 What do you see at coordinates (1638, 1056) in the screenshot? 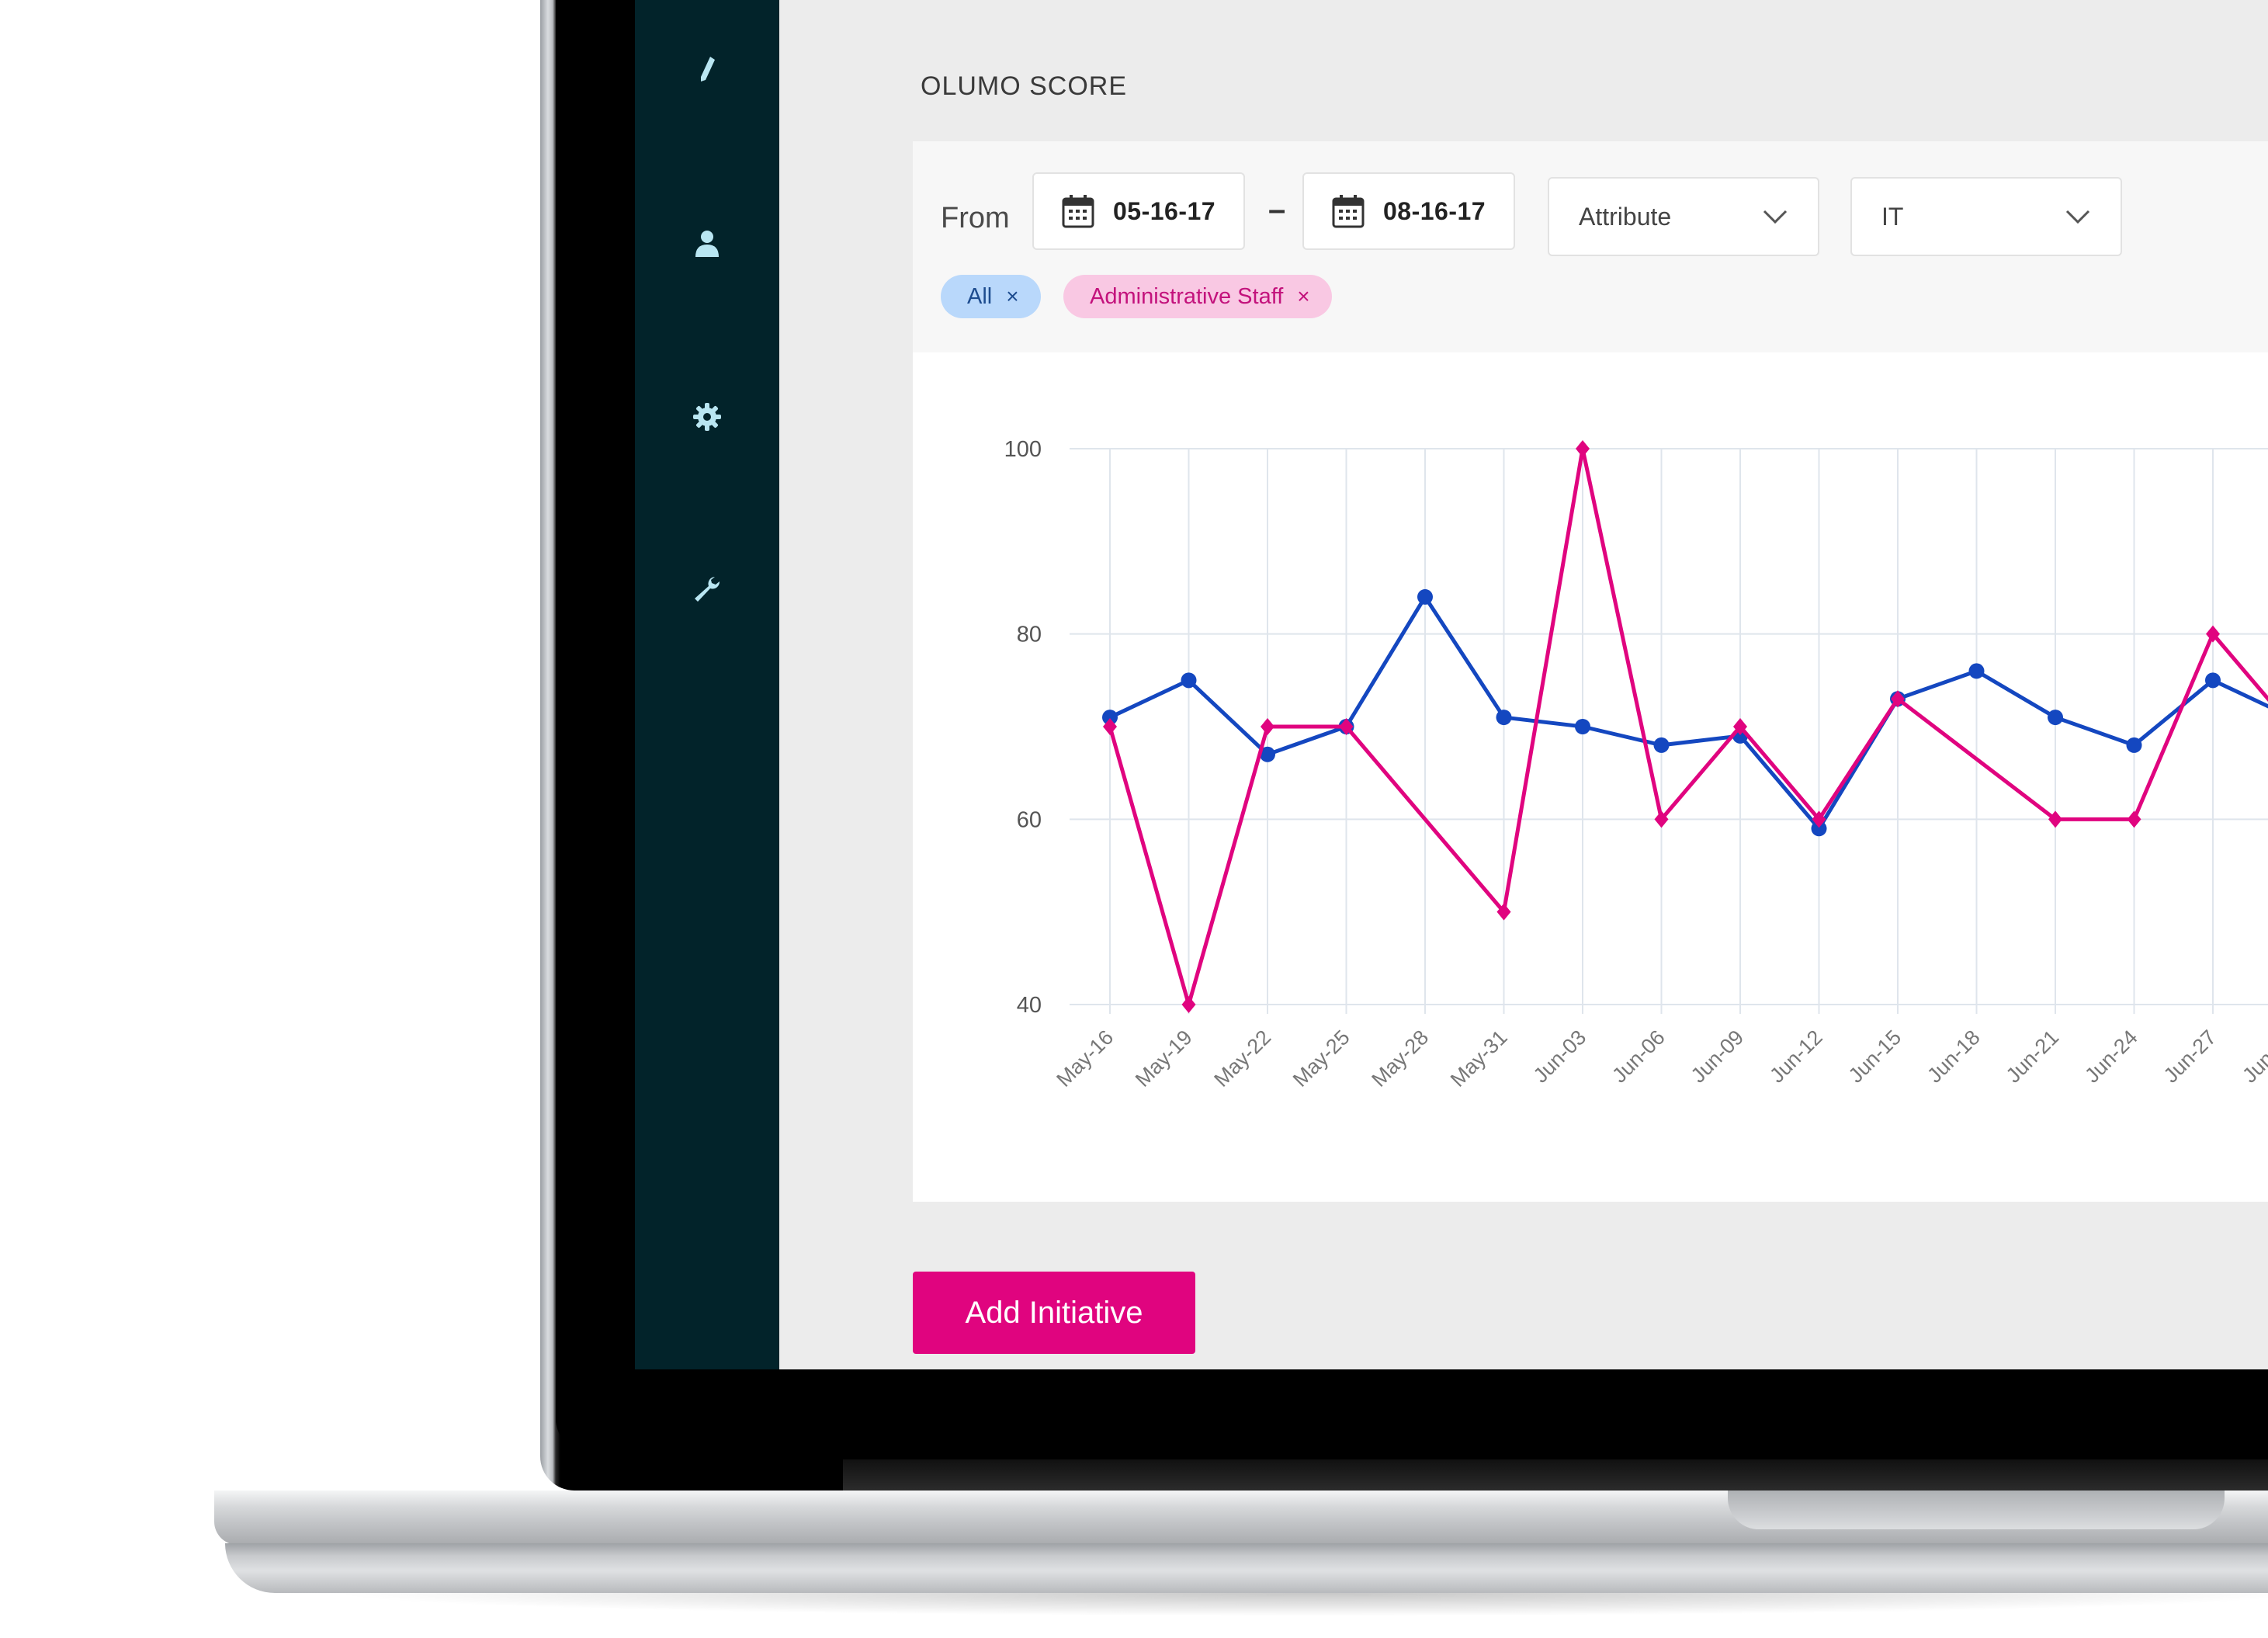
I see `x-tick-label: Jun-06` at bounding box center [1638, 1056].